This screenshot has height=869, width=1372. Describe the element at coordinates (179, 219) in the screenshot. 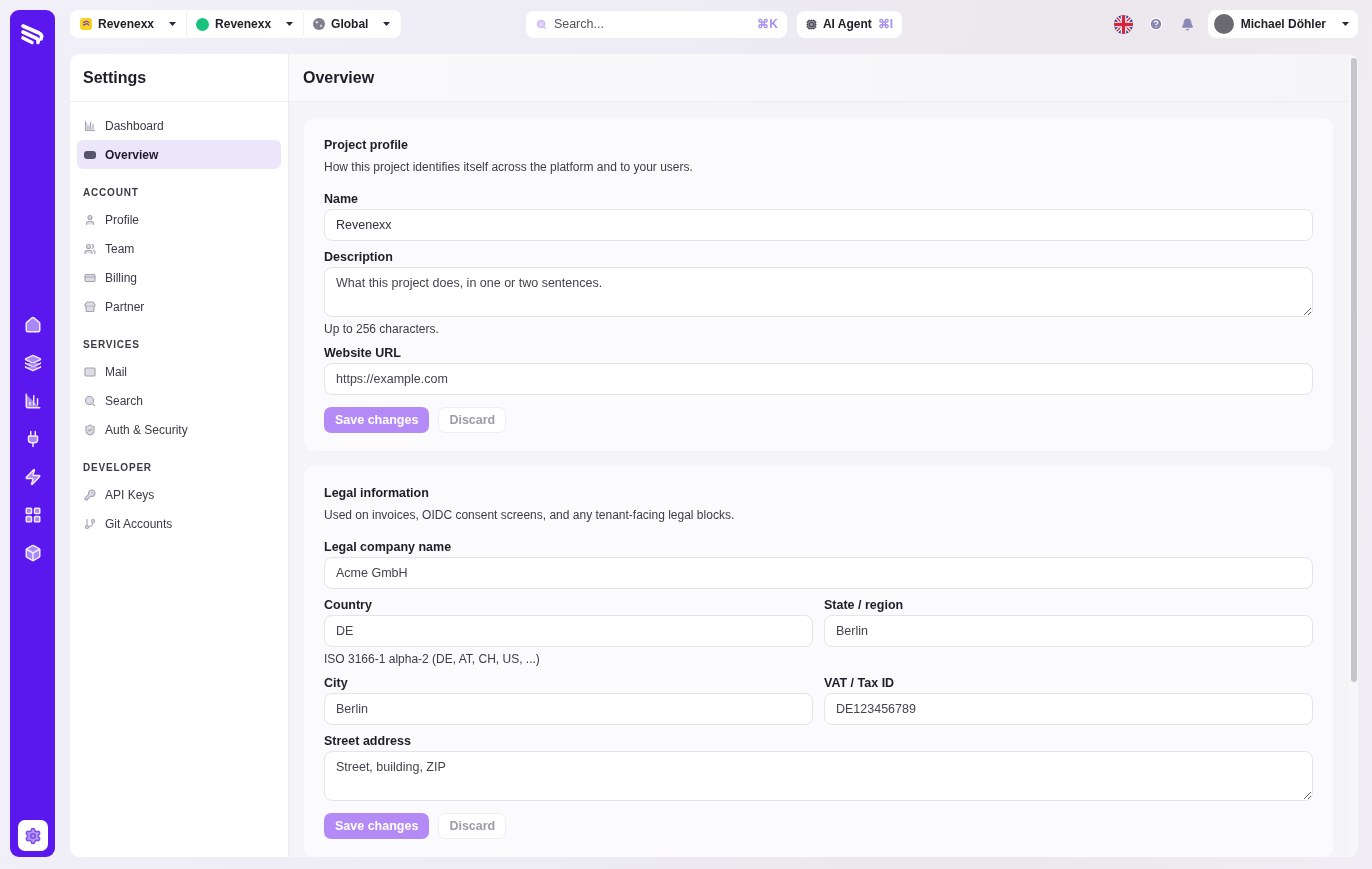

I see `sidebar-item: Profile` at that location.